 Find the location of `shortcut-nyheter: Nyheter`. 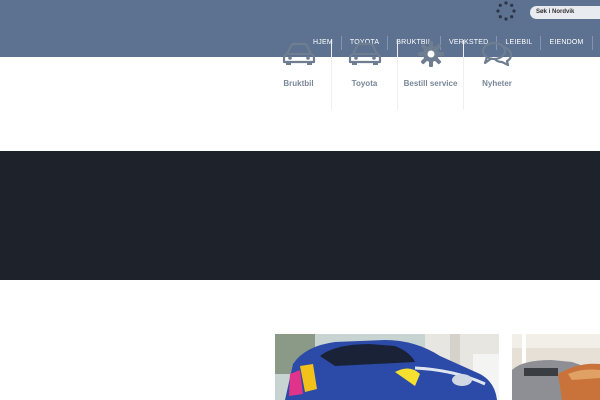

shortcut-nyheter: Nyheter is located at coordinates (497, 75).